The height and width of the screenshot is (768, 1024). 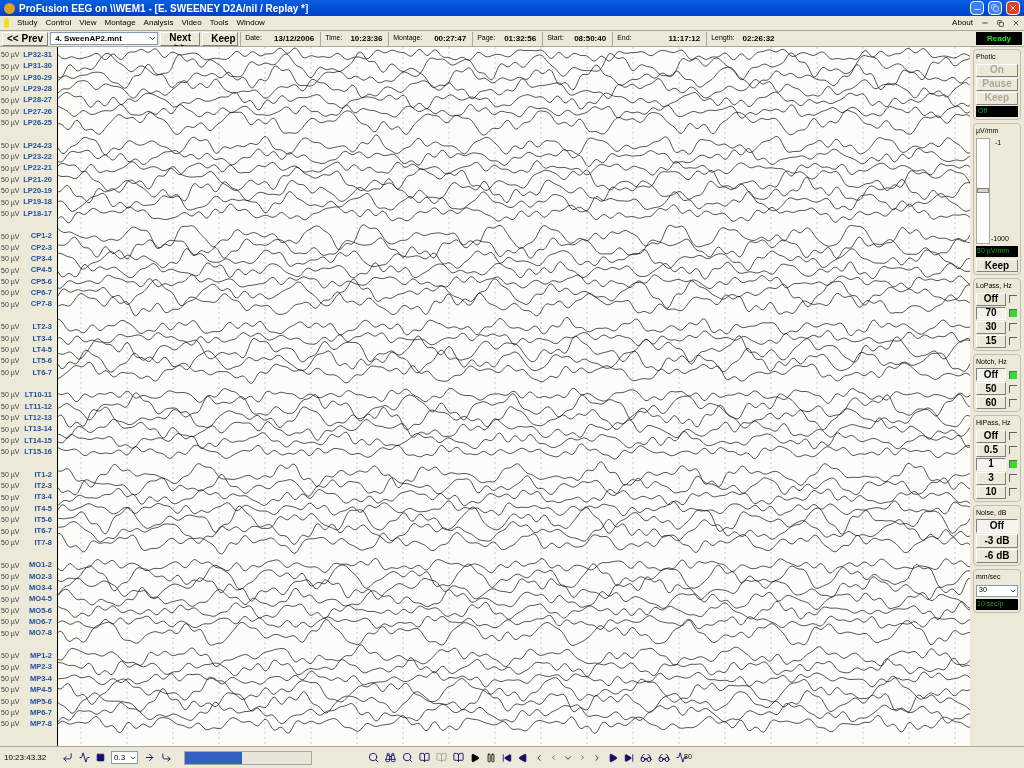 What do you see at coordinates (58, 23) in the screenshot?
I see `menu-item: Control` at bounding box center [58, 23].